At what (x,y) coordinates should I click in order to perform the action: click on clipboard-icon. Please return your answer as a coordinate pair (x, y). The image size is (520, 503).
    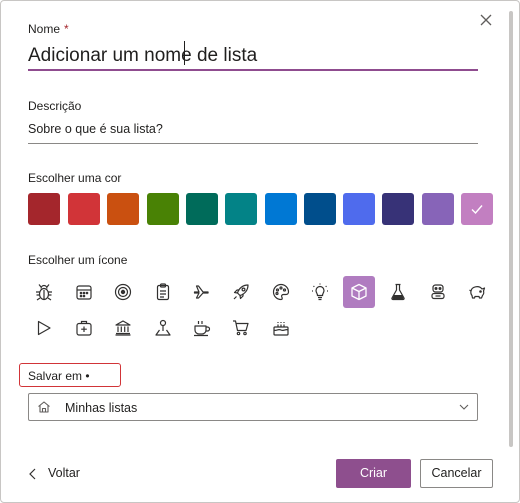
    Looking at the image, I should click on (163, 292).